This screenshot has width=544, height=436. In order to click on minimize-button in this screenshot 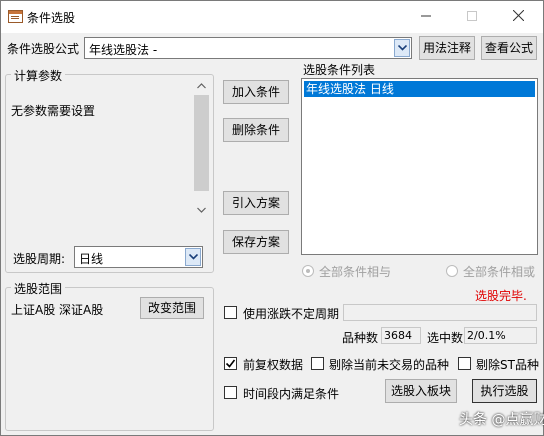, I will do `click(426, 17)`.